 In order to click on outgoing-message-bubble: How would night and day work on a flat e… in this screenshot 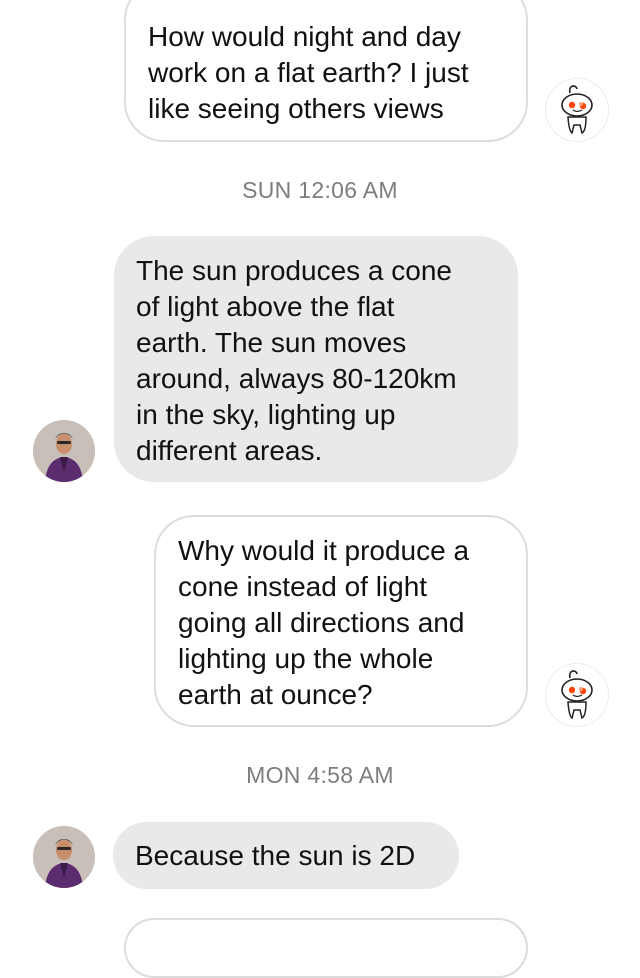, I will do `click(326, 71)`.